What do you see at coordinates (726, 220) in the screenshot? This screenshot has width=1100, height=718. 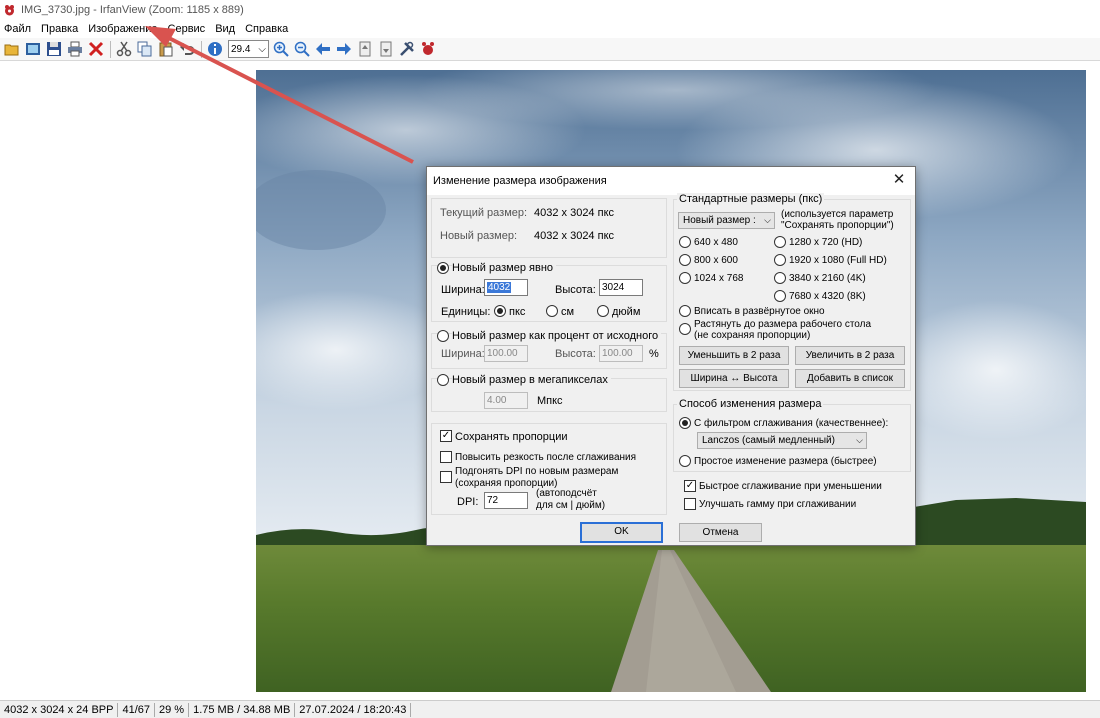 I see `standard-size-combo: Новый размер : ⌵` at bounding box center [726, 220].